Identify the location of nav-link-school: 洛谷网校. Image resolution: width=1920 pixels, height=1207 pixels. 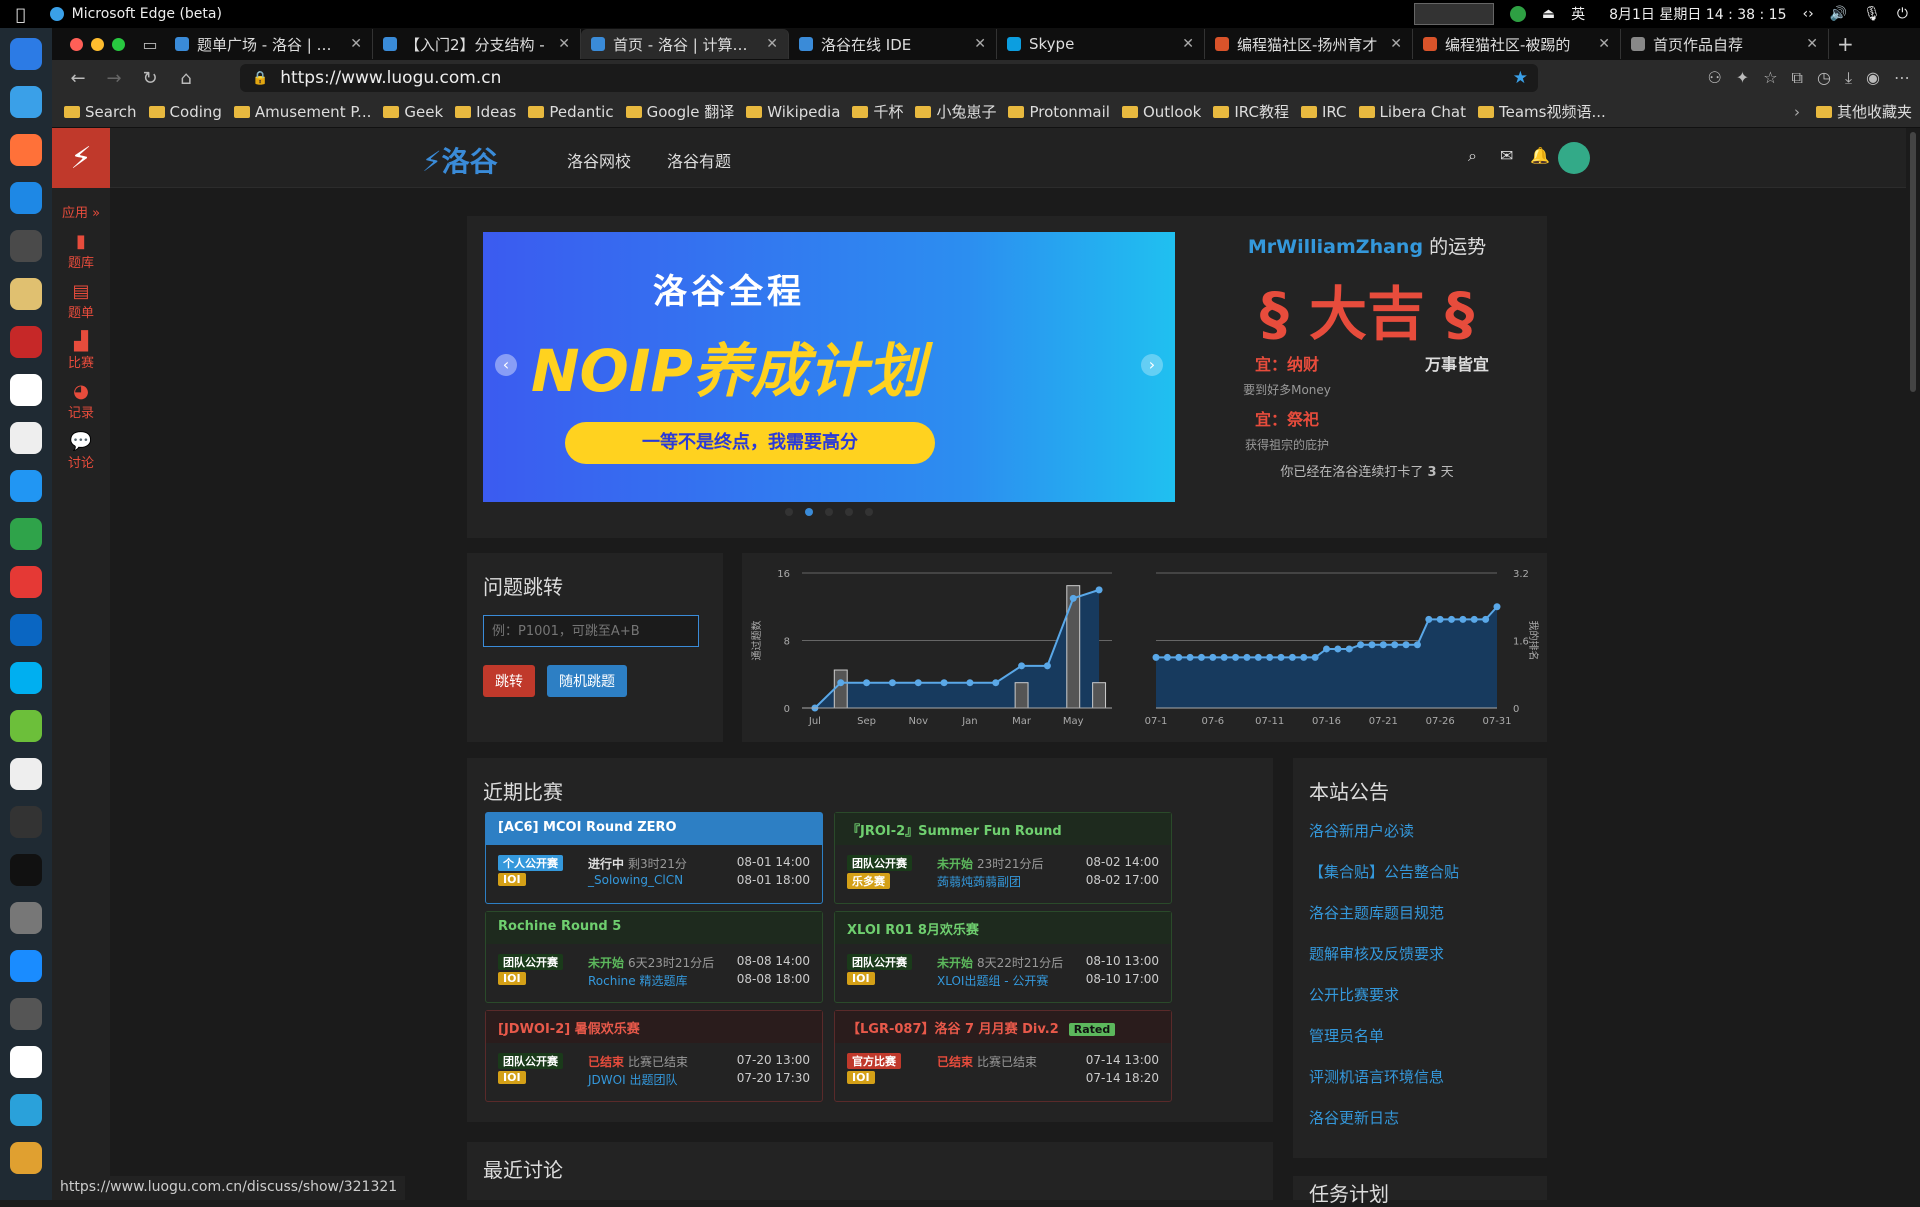
(599, 160).